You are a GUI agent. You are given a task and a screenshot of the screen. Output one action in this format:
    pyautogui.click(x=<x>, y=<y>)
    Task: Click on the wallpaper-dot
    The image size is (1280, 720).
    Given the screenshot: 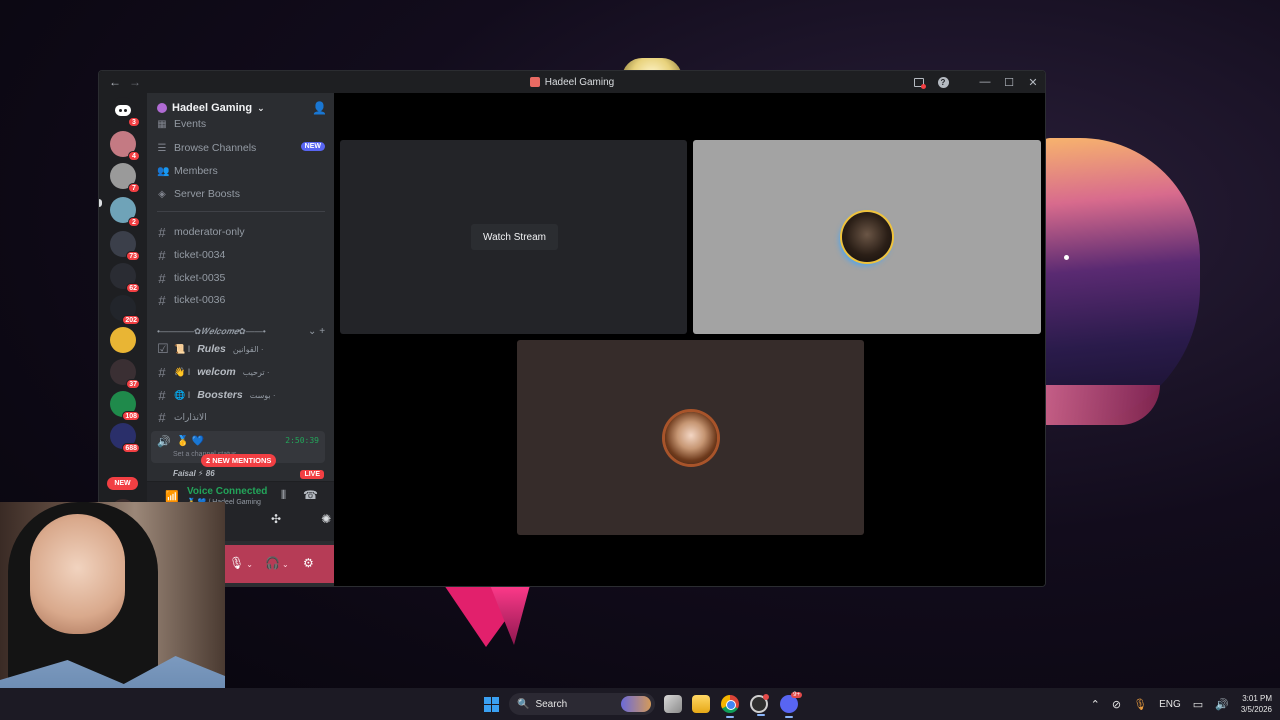 What is the action you would take?
    pyautogui.click(x=1066, y=257)
    